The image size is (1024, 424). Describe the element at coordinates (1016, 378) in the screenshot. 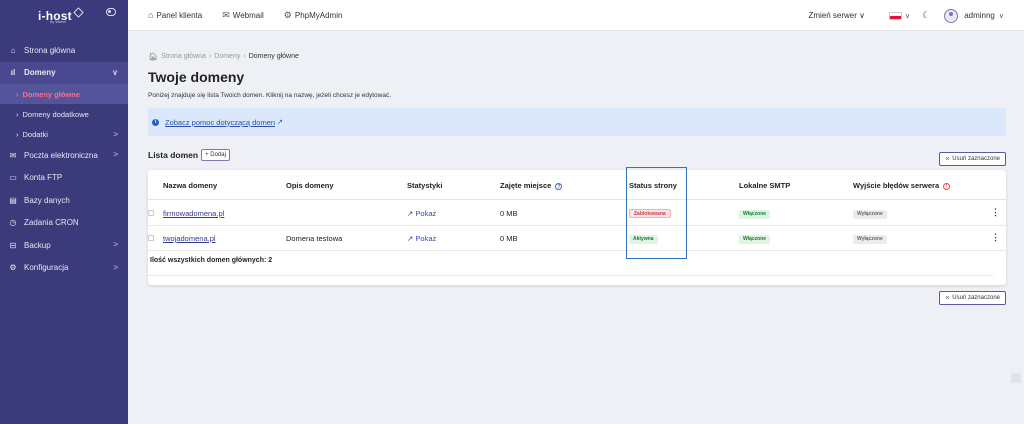

I see `scroll-top-icon` at that location.